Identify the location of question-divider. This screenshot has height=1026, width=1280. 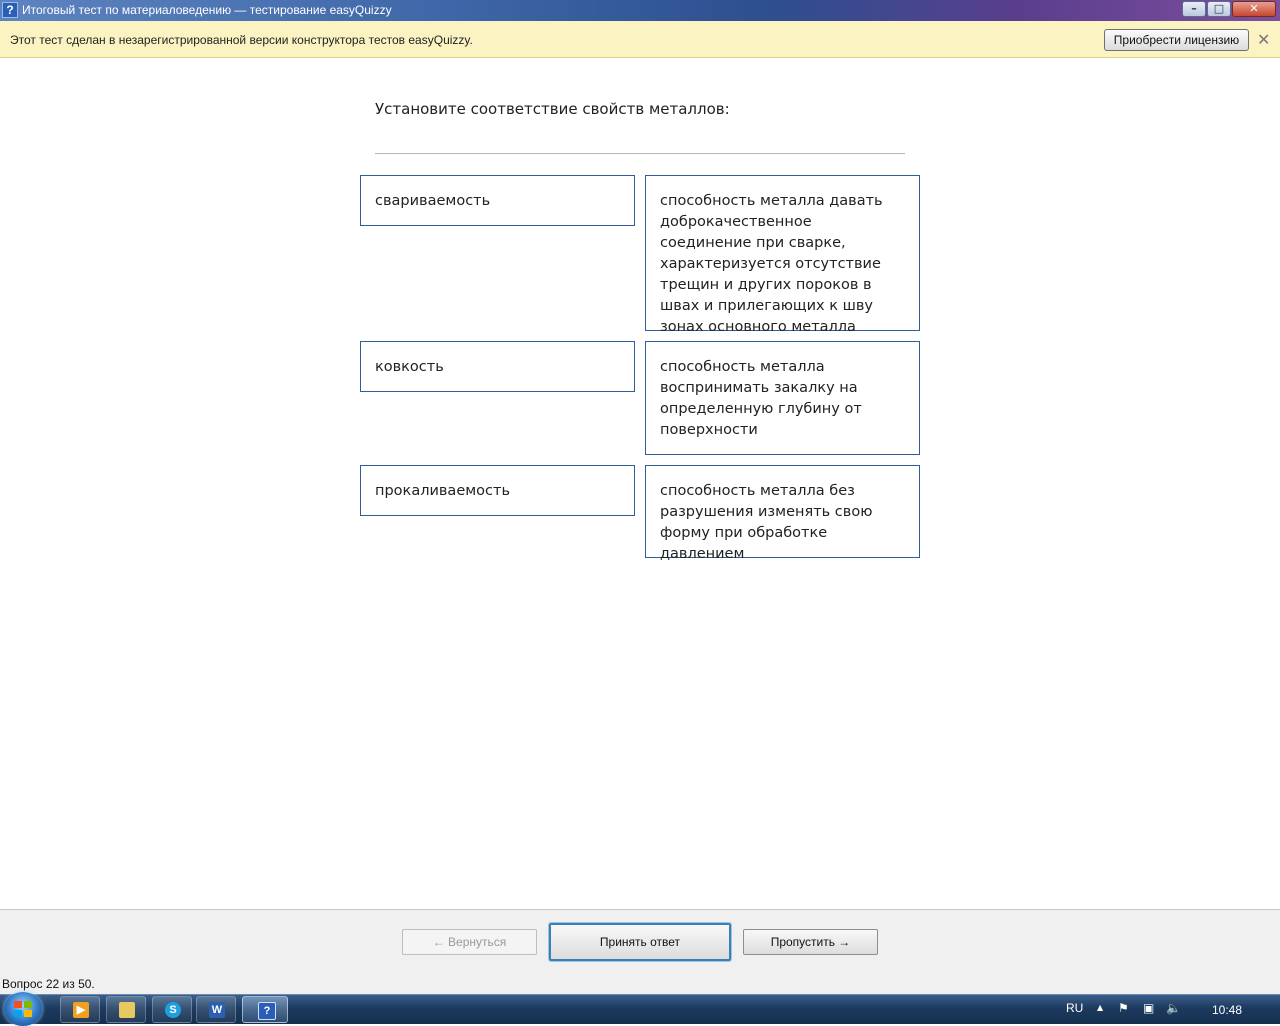
(640, 153).